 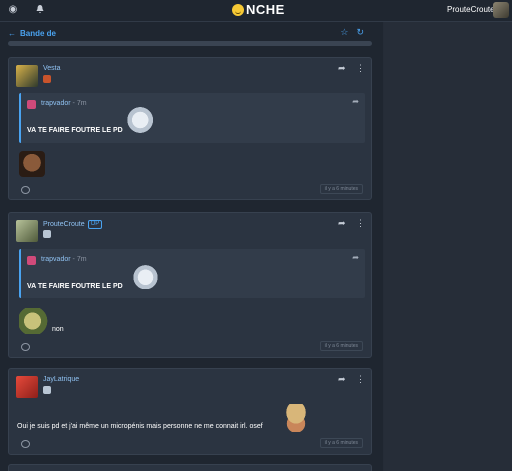 What do you see at coordinates (238, 9) in the screenshot?
I see `smiley-logo-icon` at bounding box center [238, 9].